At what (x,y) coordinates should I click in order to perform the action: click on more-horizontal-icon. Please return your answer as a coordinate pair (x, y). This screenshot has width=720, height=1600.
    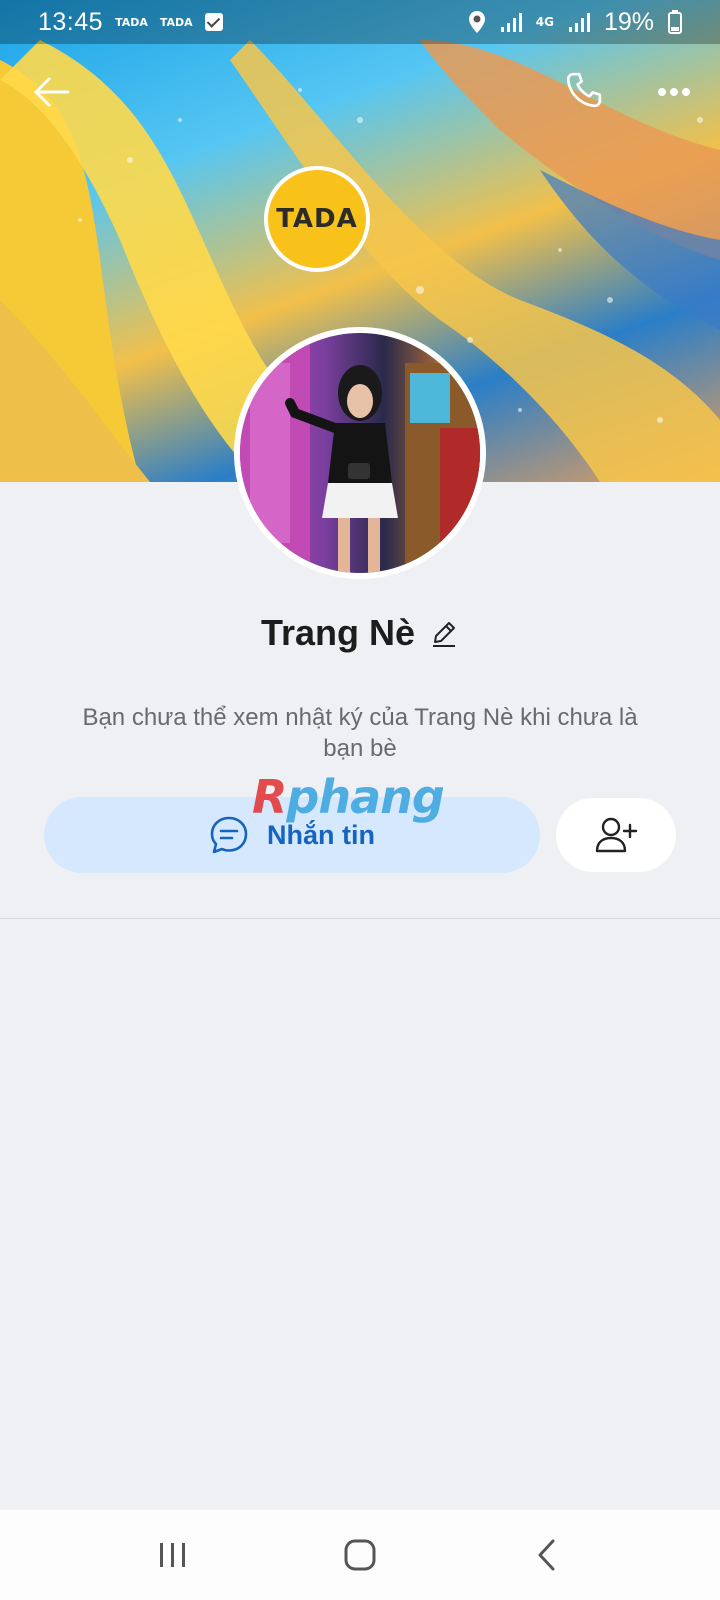
    Looking at the image, I should click on (674, 92).